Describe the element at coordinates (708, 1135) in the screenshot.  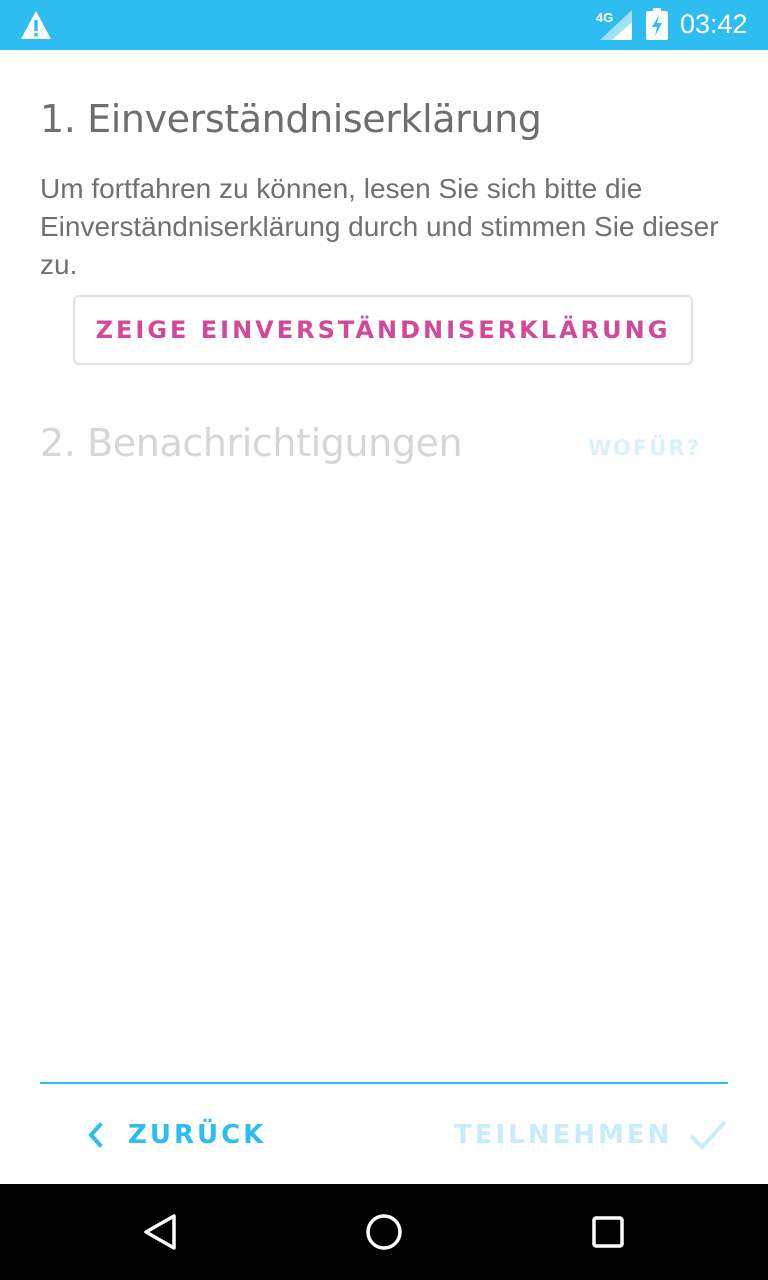
I see `check-icon` at that location.